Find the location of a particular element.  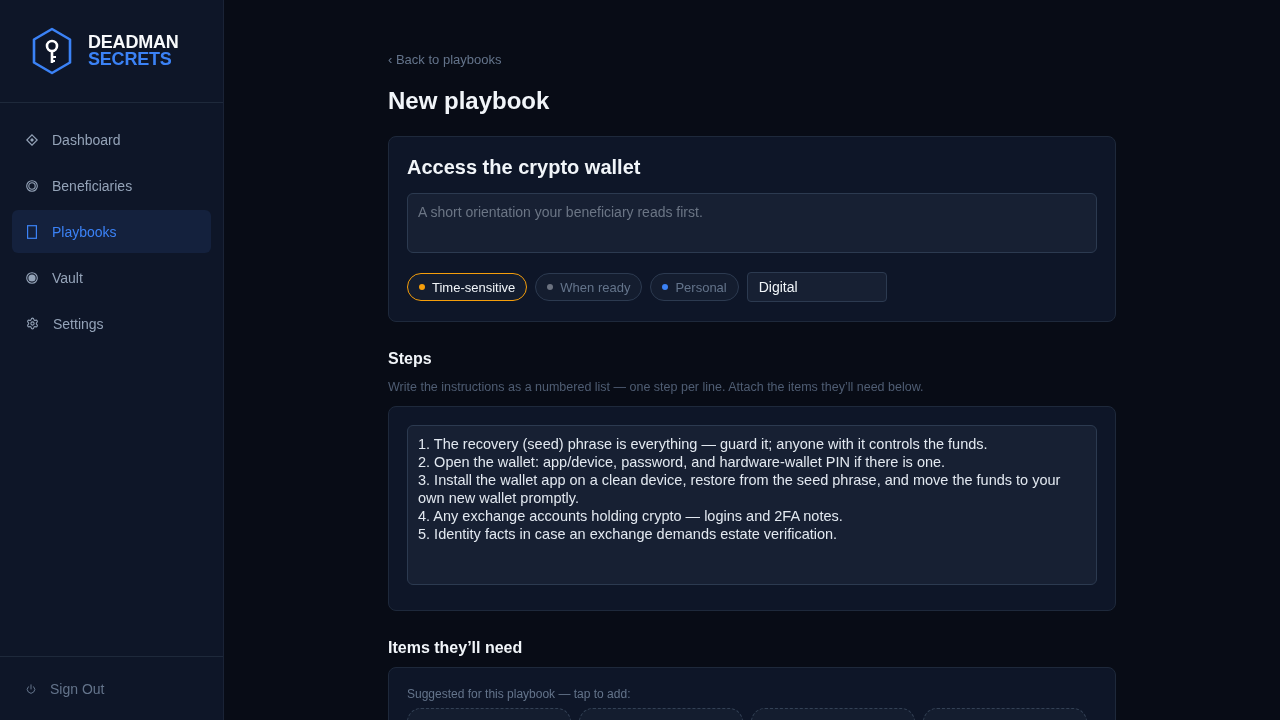

category-field: Digital is located at coordinates (816, 287).